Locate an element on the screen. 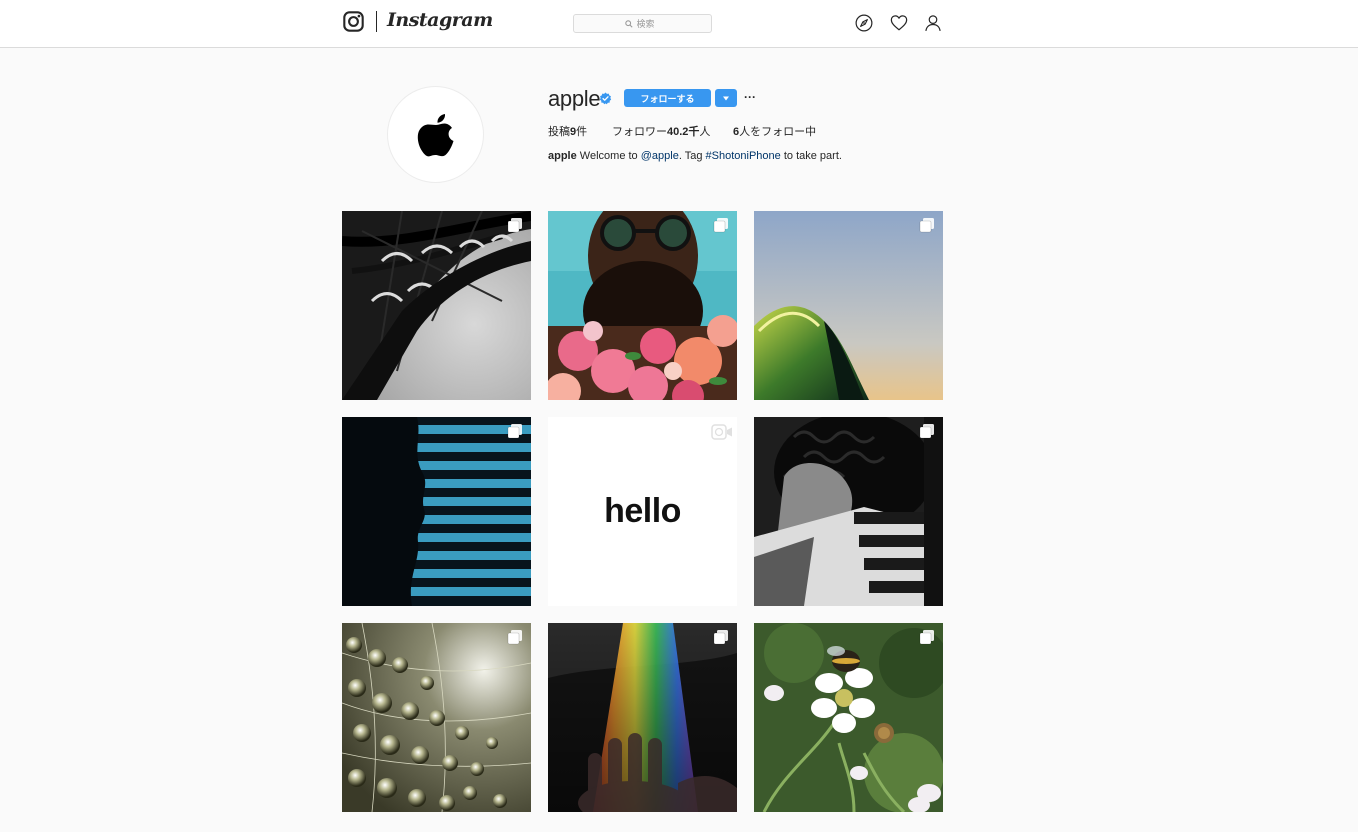  wave-image is located at coordinates (848, 305).